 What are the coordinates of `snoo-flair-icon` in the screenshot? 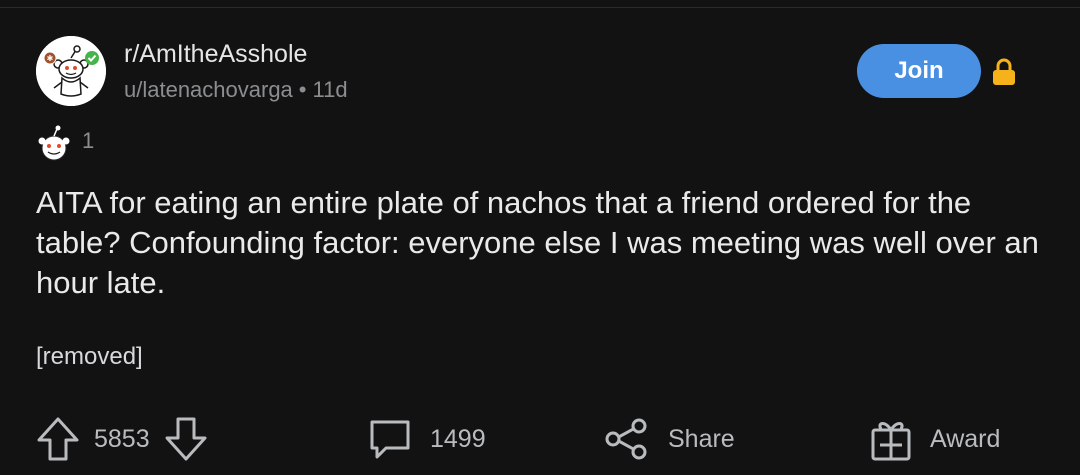 It's located at (54, 143).